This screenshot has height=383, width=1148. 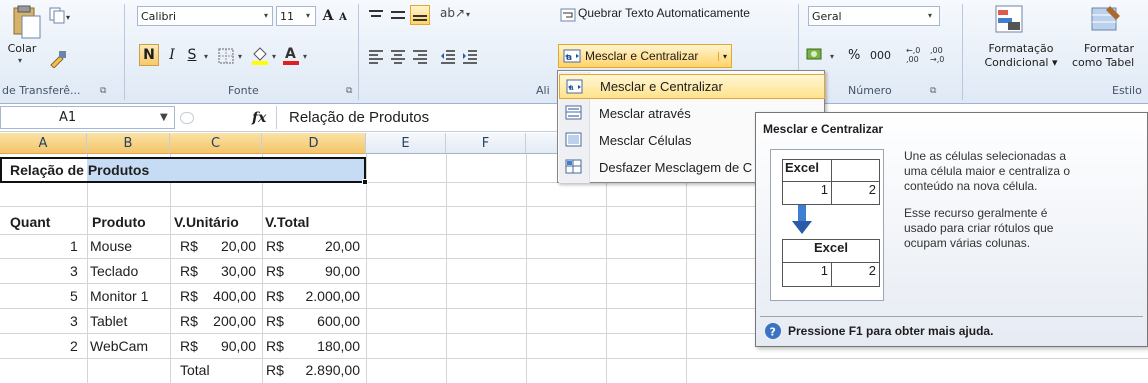 I want to click on currency-icon, so click(x=817, y=55).